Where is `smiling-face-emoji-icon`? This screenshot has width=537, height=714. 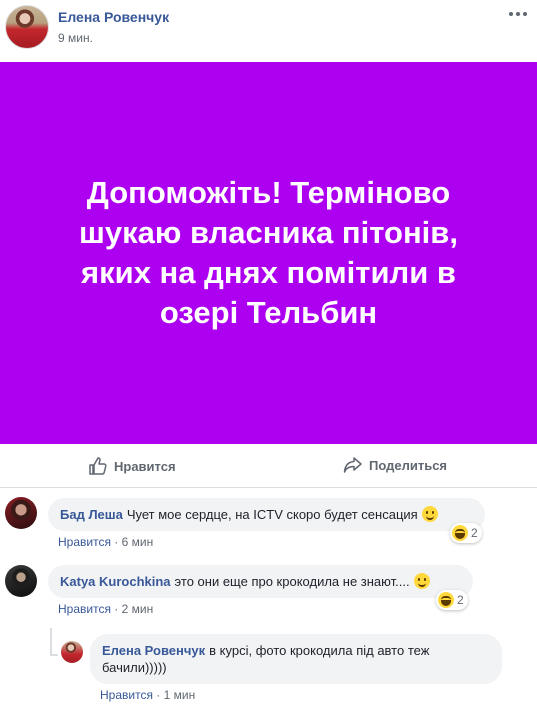
smiling-face-emoji-icon is located at coordinates (429, 514).